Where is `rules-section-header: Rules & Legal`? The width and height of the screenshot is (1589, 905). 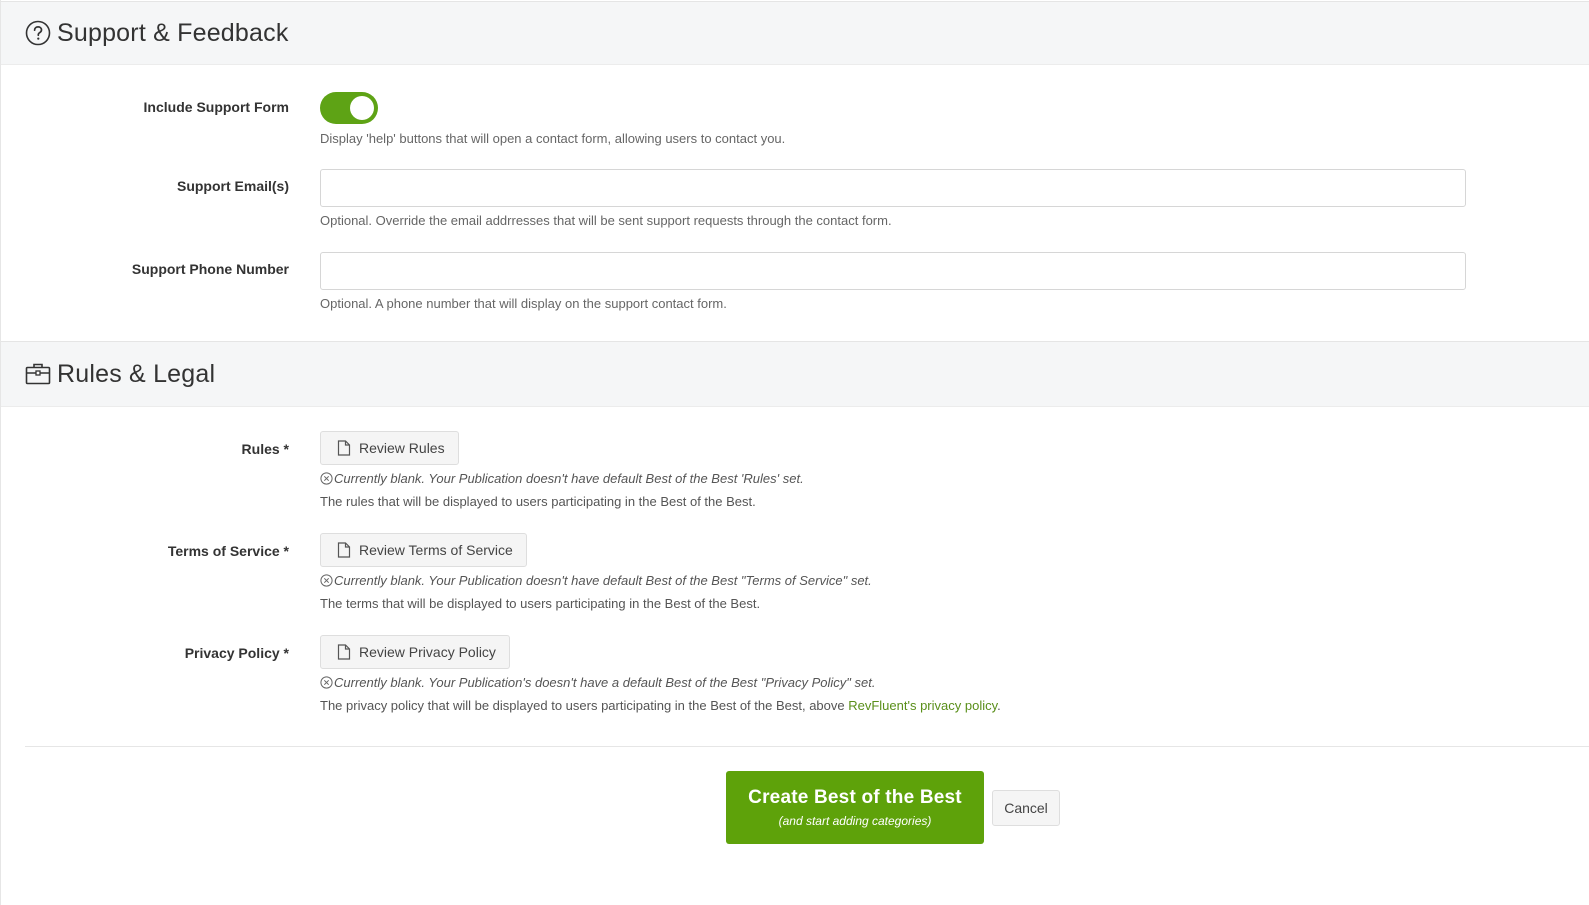
rules-section-header: Rules & Legal is located at coordinates (795, 374).